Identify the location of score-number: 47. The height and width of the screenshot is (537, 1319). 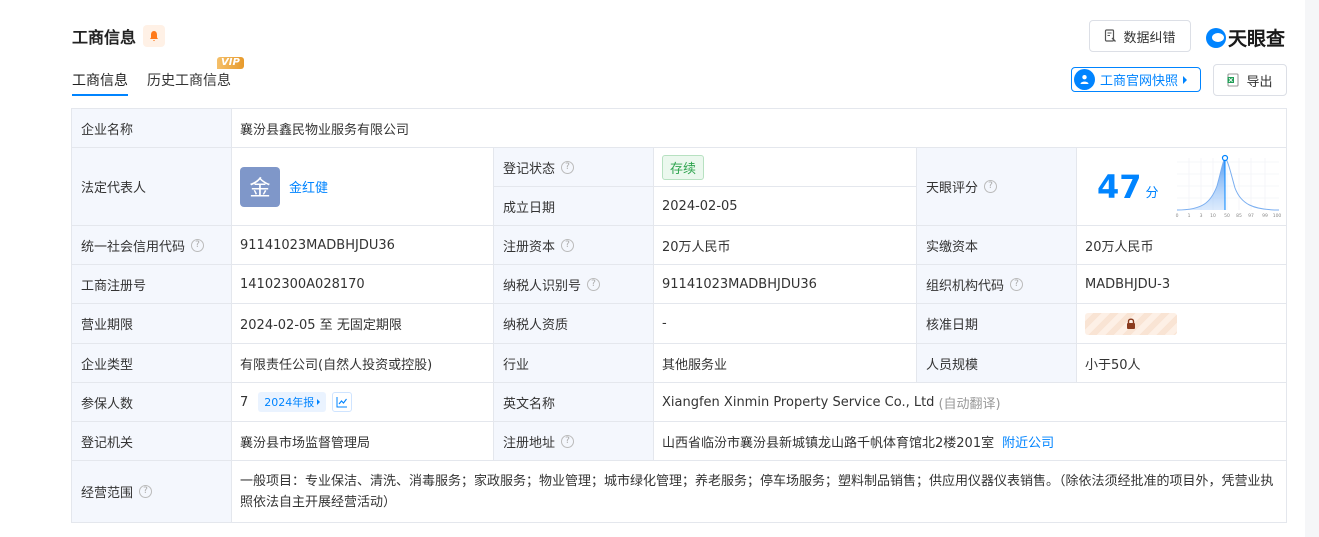
(1119, 186).